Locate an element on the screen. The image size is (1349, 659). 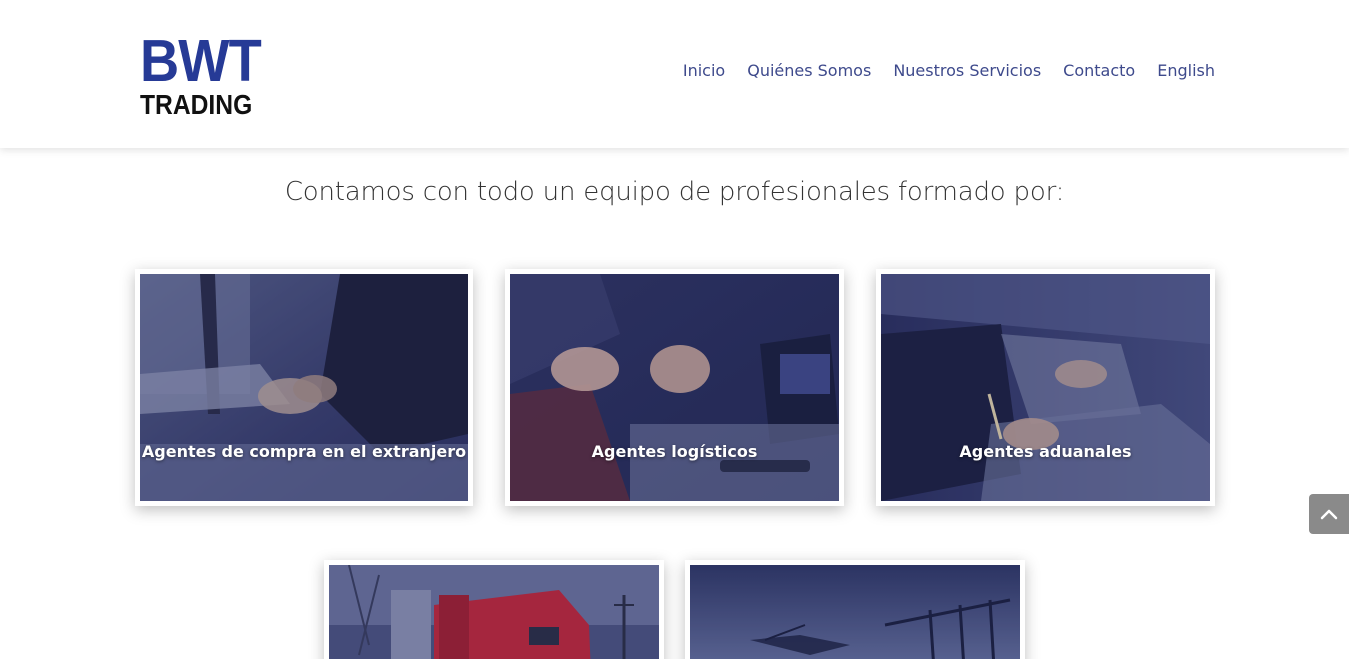
service-card-puerto is located at coordinates (855, 609).